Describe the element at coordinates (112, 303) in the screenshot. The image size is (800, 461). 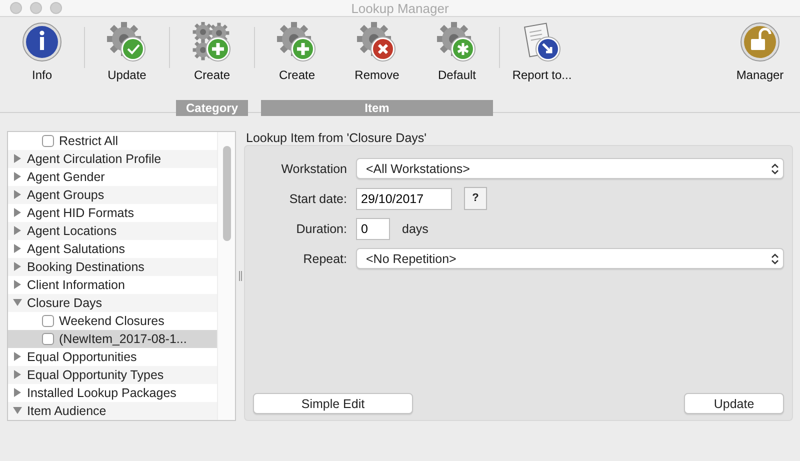
I see `tree-row: Closure Days` at that location.